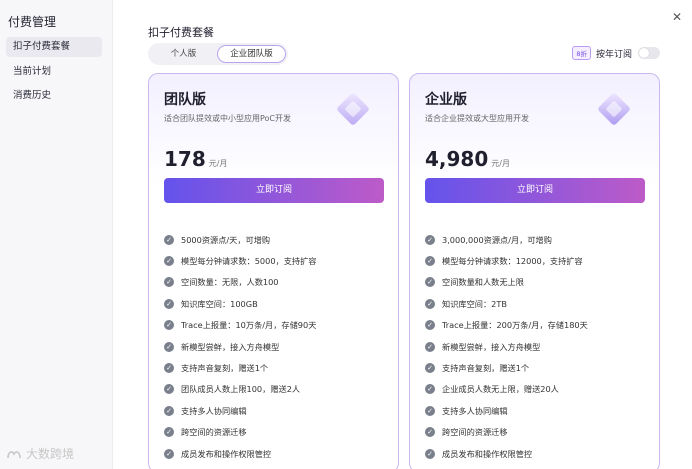 The image size is (692, 469). What do you see at coordinates (644, 53) in the screenshot?
I see `toggle-knob` at bounding box center [644, 53].